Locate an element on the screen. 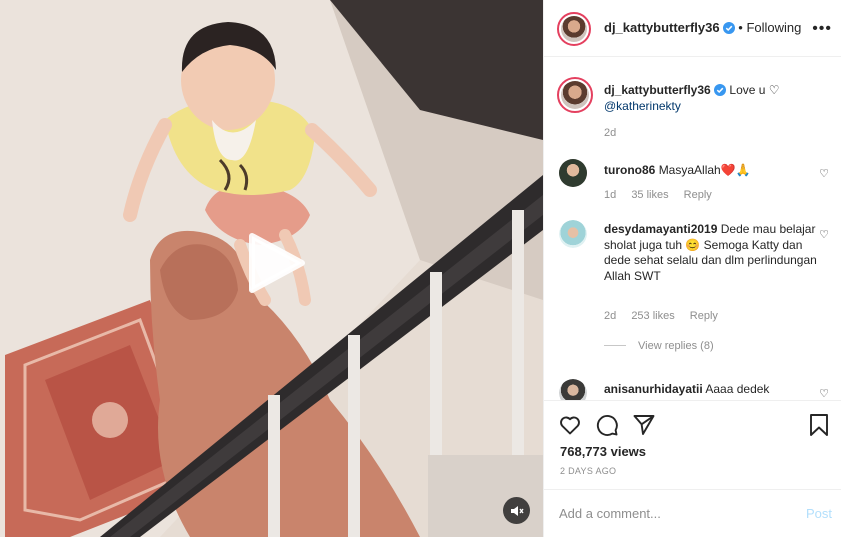 Image resolution: width=841 pixels, height=537 pixels. comment-age: 2d is located at coordinates (610, 316).